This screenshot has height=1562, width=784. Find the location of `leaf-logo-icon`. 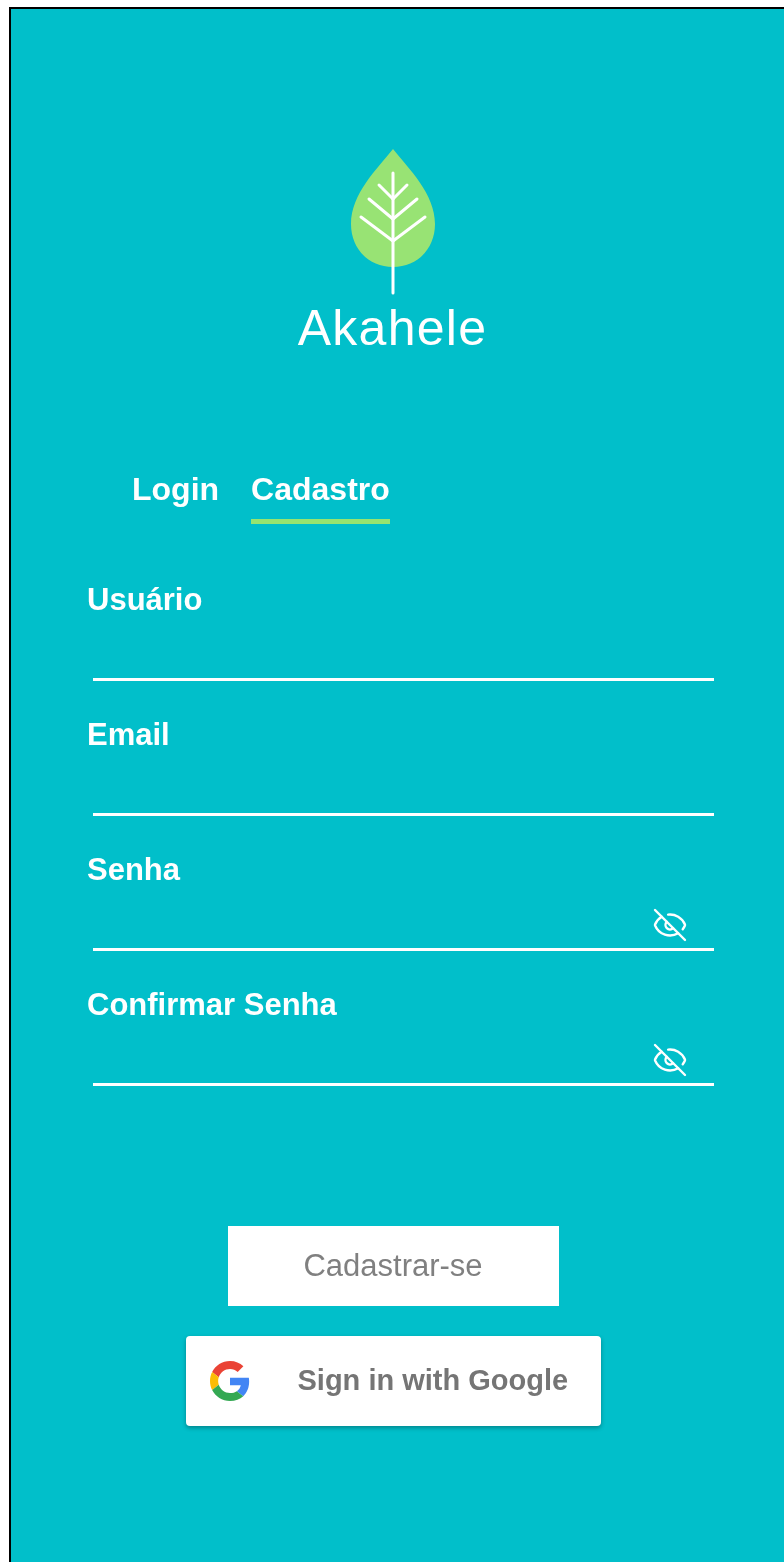

leaf-logo-icon is located at coordinates (392, 222).